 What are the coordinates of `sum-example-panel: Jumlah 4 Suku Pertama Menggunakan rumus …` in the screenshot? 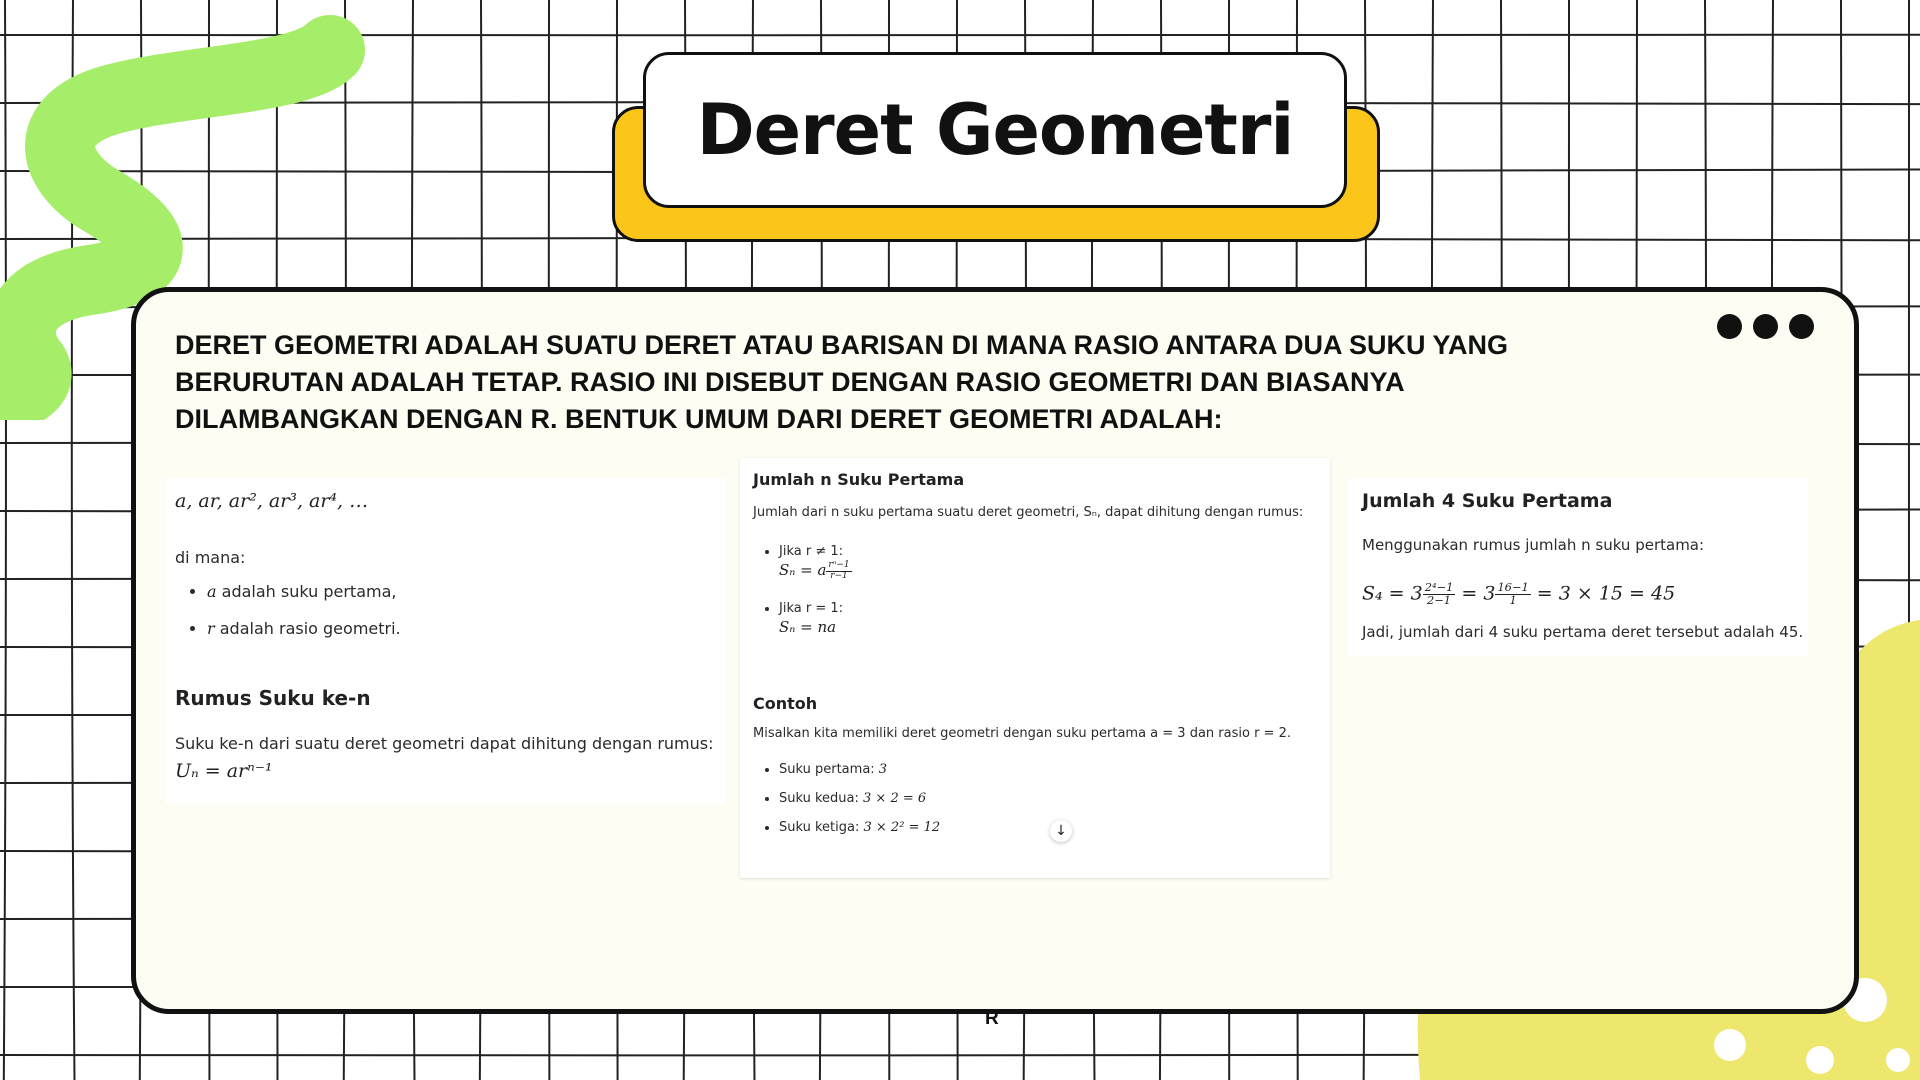 It's located at (1578, 567).